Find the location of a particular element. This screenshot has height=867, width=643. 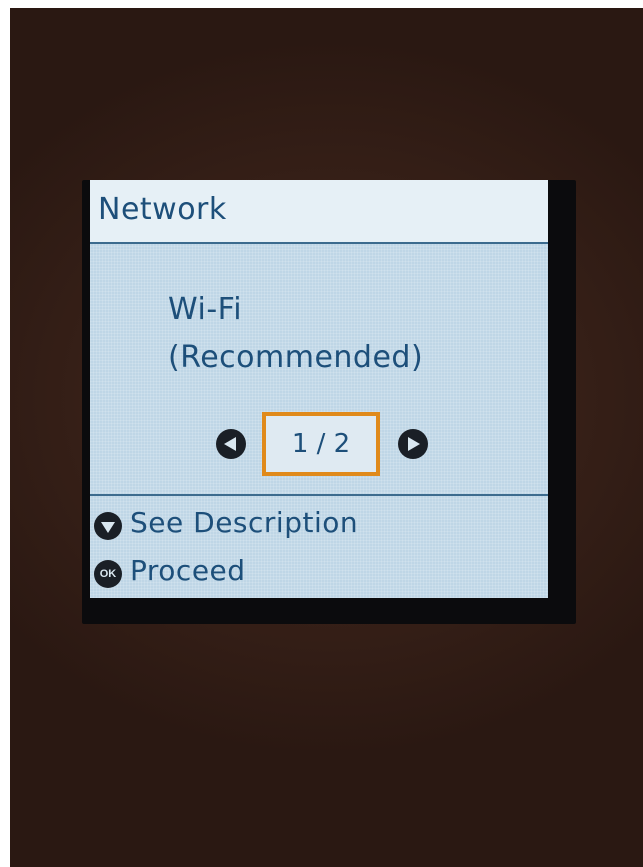

right-arrow-icon is located at coordinates (413, 444).